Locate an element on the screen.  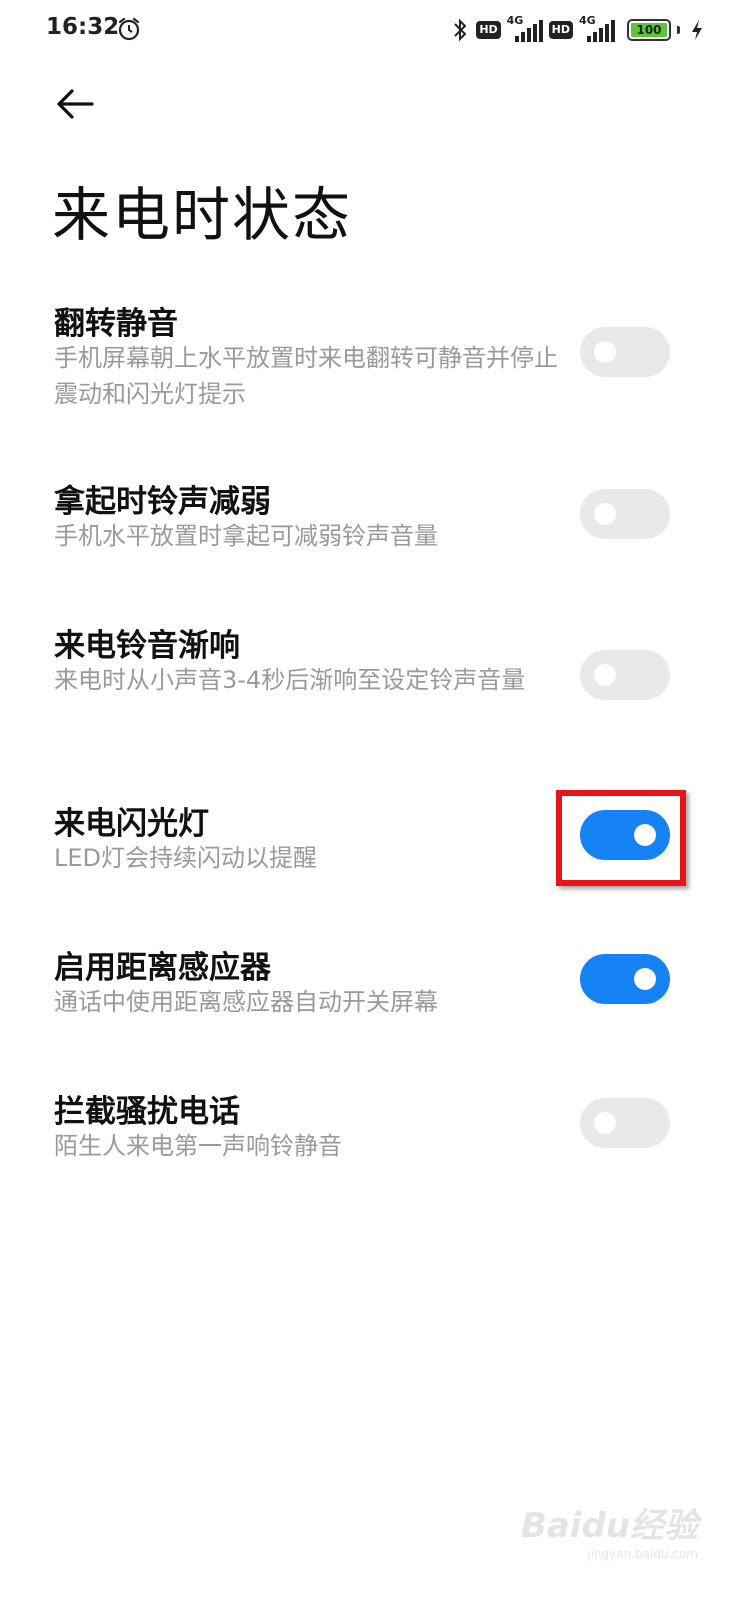
setting-description: 来电时从小声音3-4秒后渐响至设定铃声音量 is located at coordinates (290, 680).